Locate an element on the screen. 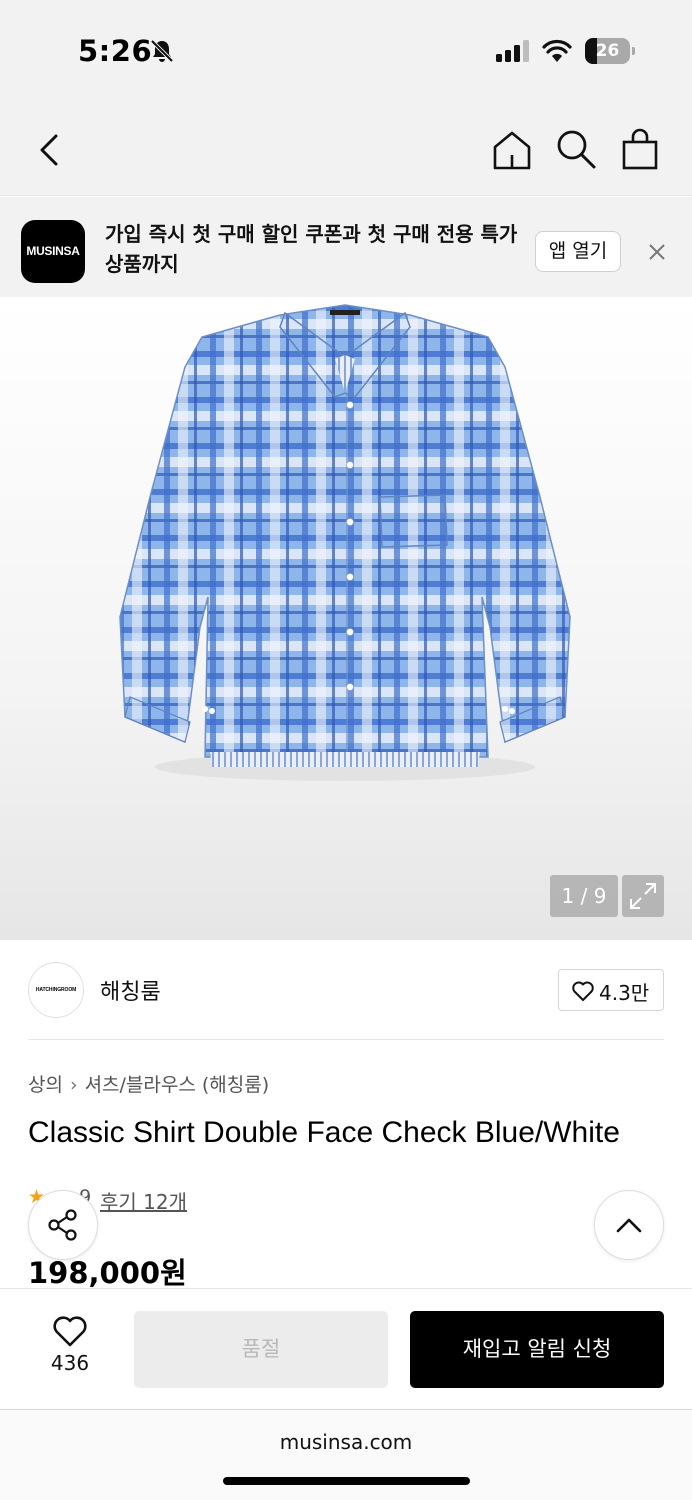 The height and width of the screenshot is (1500, 692). url-text: musinsa.com is located at coordinates (346, 1442).